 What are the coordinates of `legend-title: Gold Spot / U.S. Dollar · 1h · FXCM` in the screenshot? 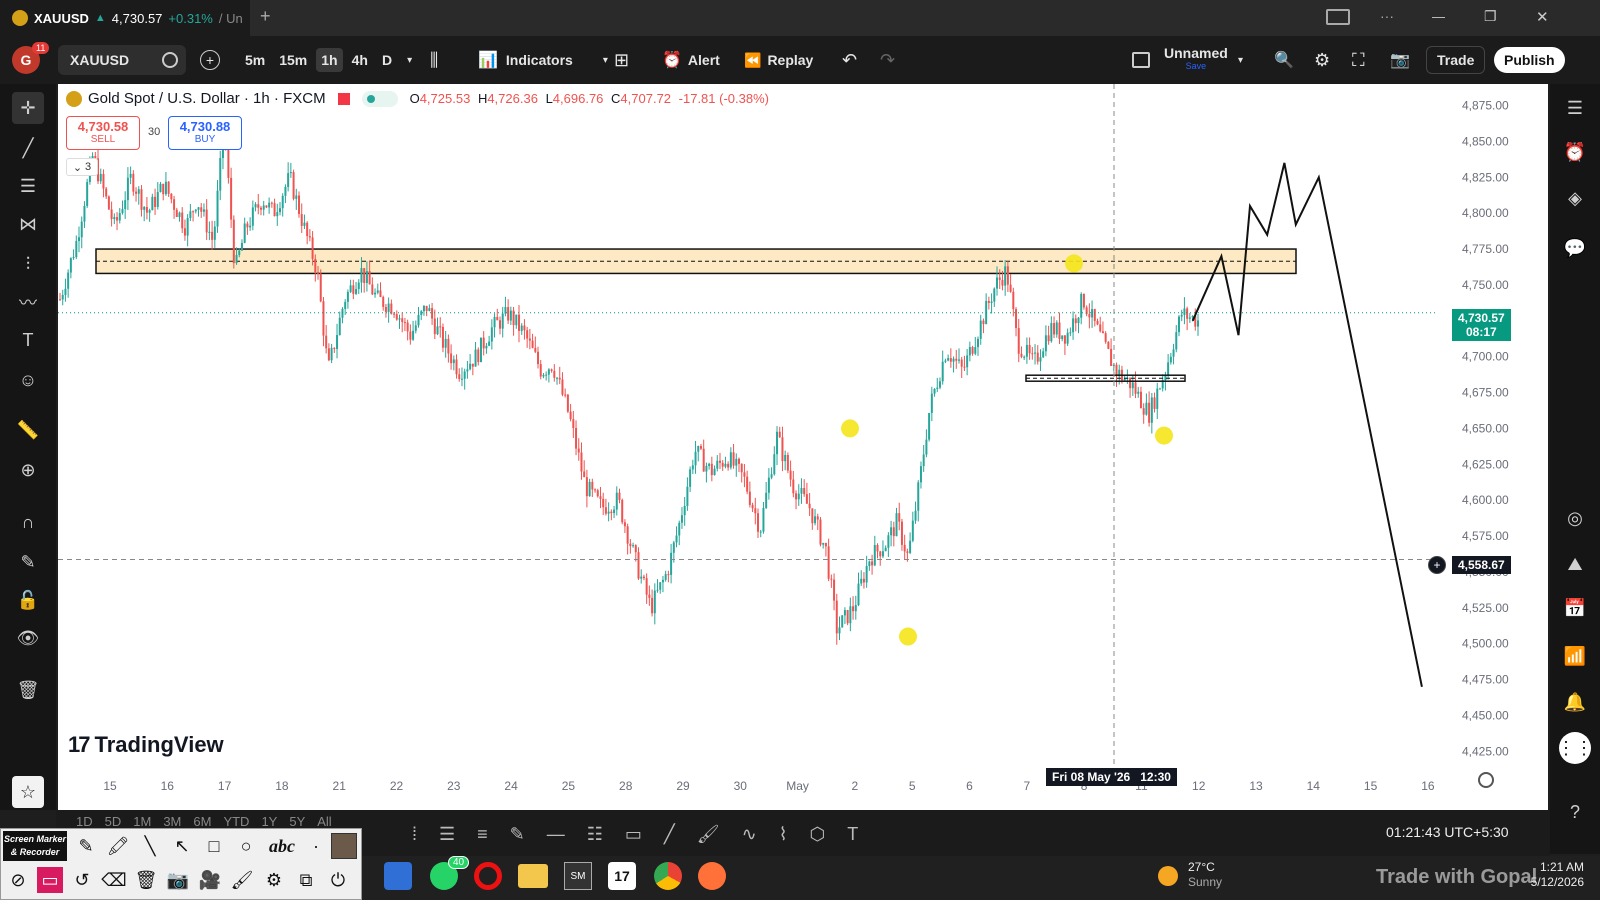 It's located at (207, 98).